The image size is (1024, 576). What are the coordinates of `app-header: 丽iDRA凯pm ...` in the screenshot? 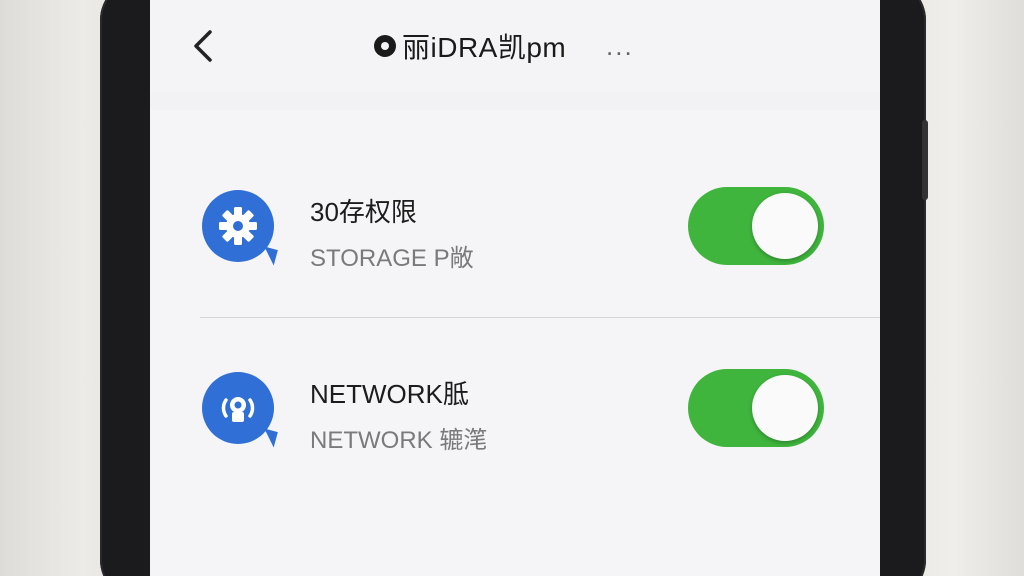 It's located at (515, 46).